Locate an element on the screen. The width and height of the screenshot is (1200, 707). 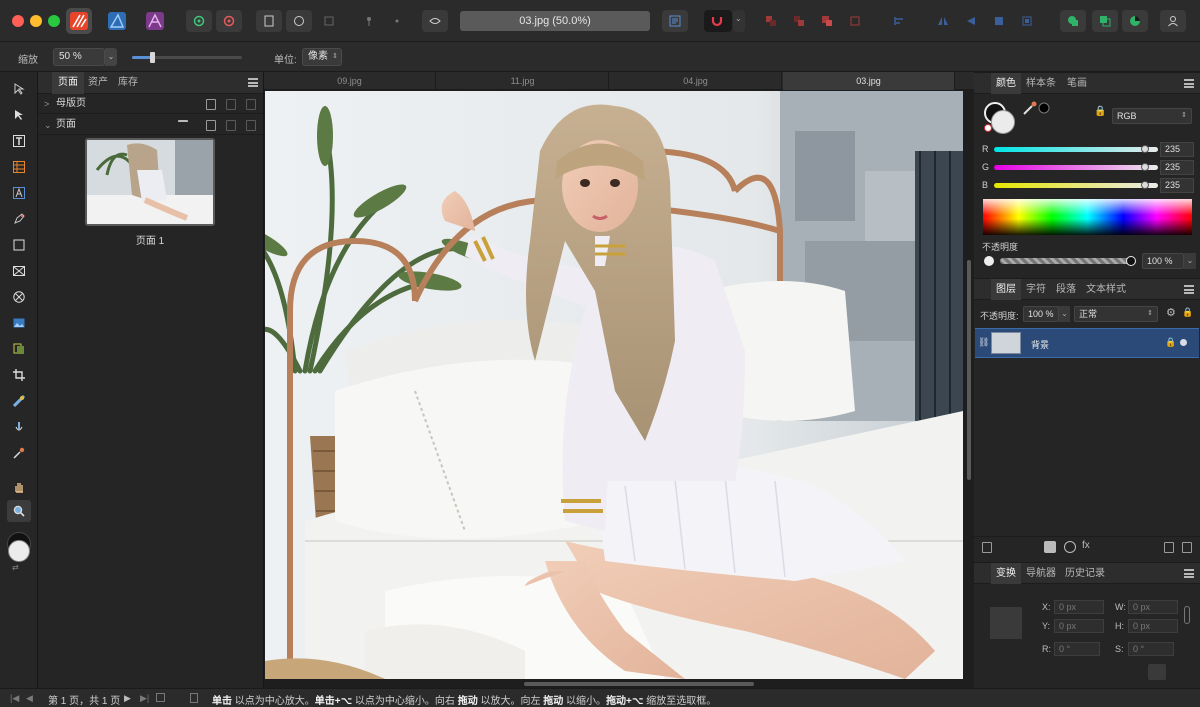
x-field: 0 px is located at coordinates (1079, 607).